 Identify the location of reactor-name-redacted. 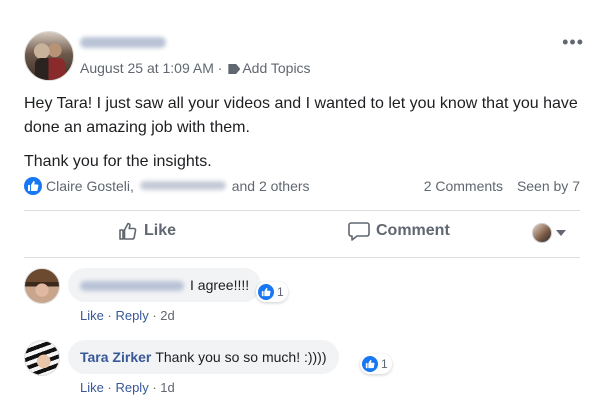
(182, 185).